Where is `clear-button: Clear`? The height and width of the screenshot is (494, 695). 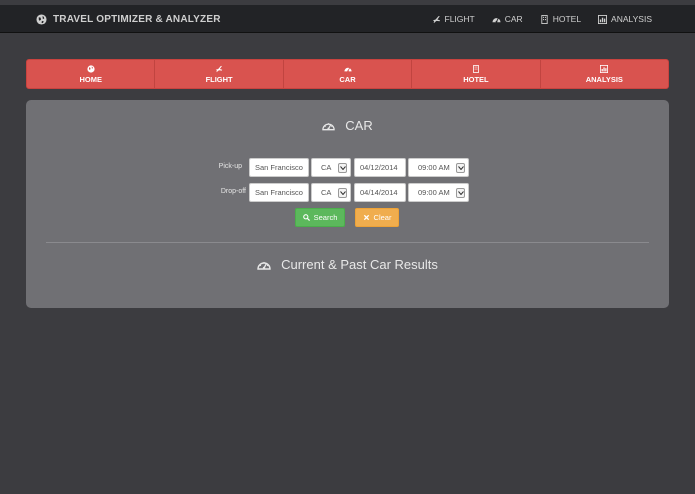
clear-button: Clear is located at coordinates (377, 217).